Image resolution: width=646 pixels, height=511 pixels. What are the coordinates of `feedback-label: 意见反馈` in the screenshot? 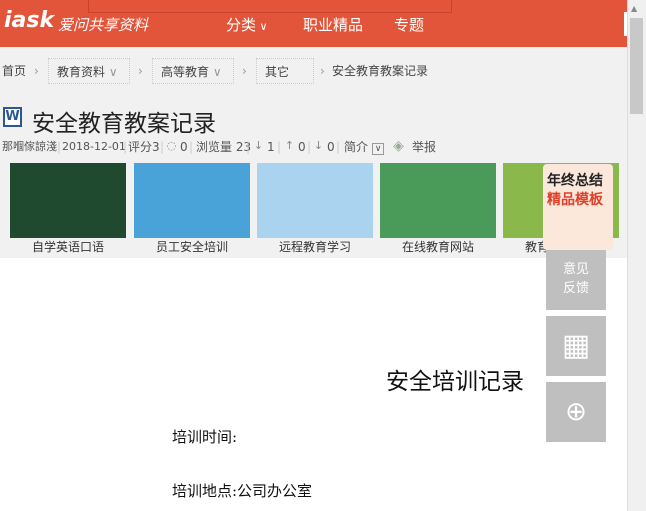 It's located at (575, 279).